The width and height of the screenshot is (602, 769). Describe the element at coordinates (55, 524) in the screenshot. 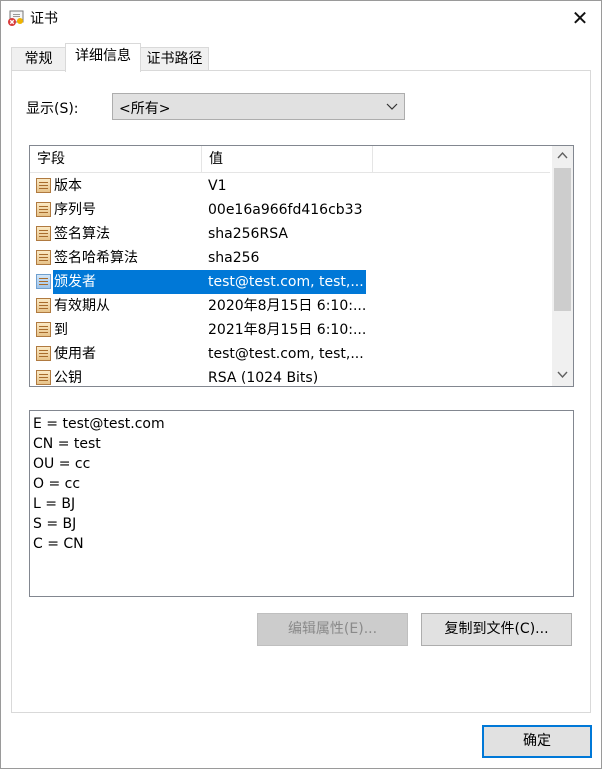

I see `detail-line: S = BJ` at that location.